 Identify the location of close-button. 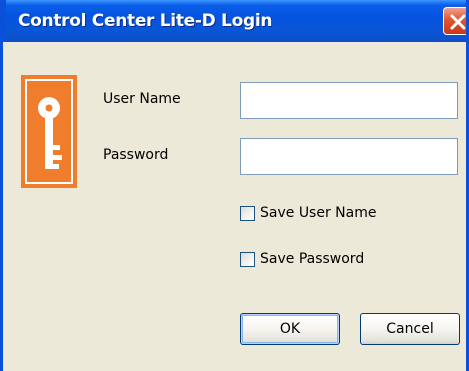
(454, 21).